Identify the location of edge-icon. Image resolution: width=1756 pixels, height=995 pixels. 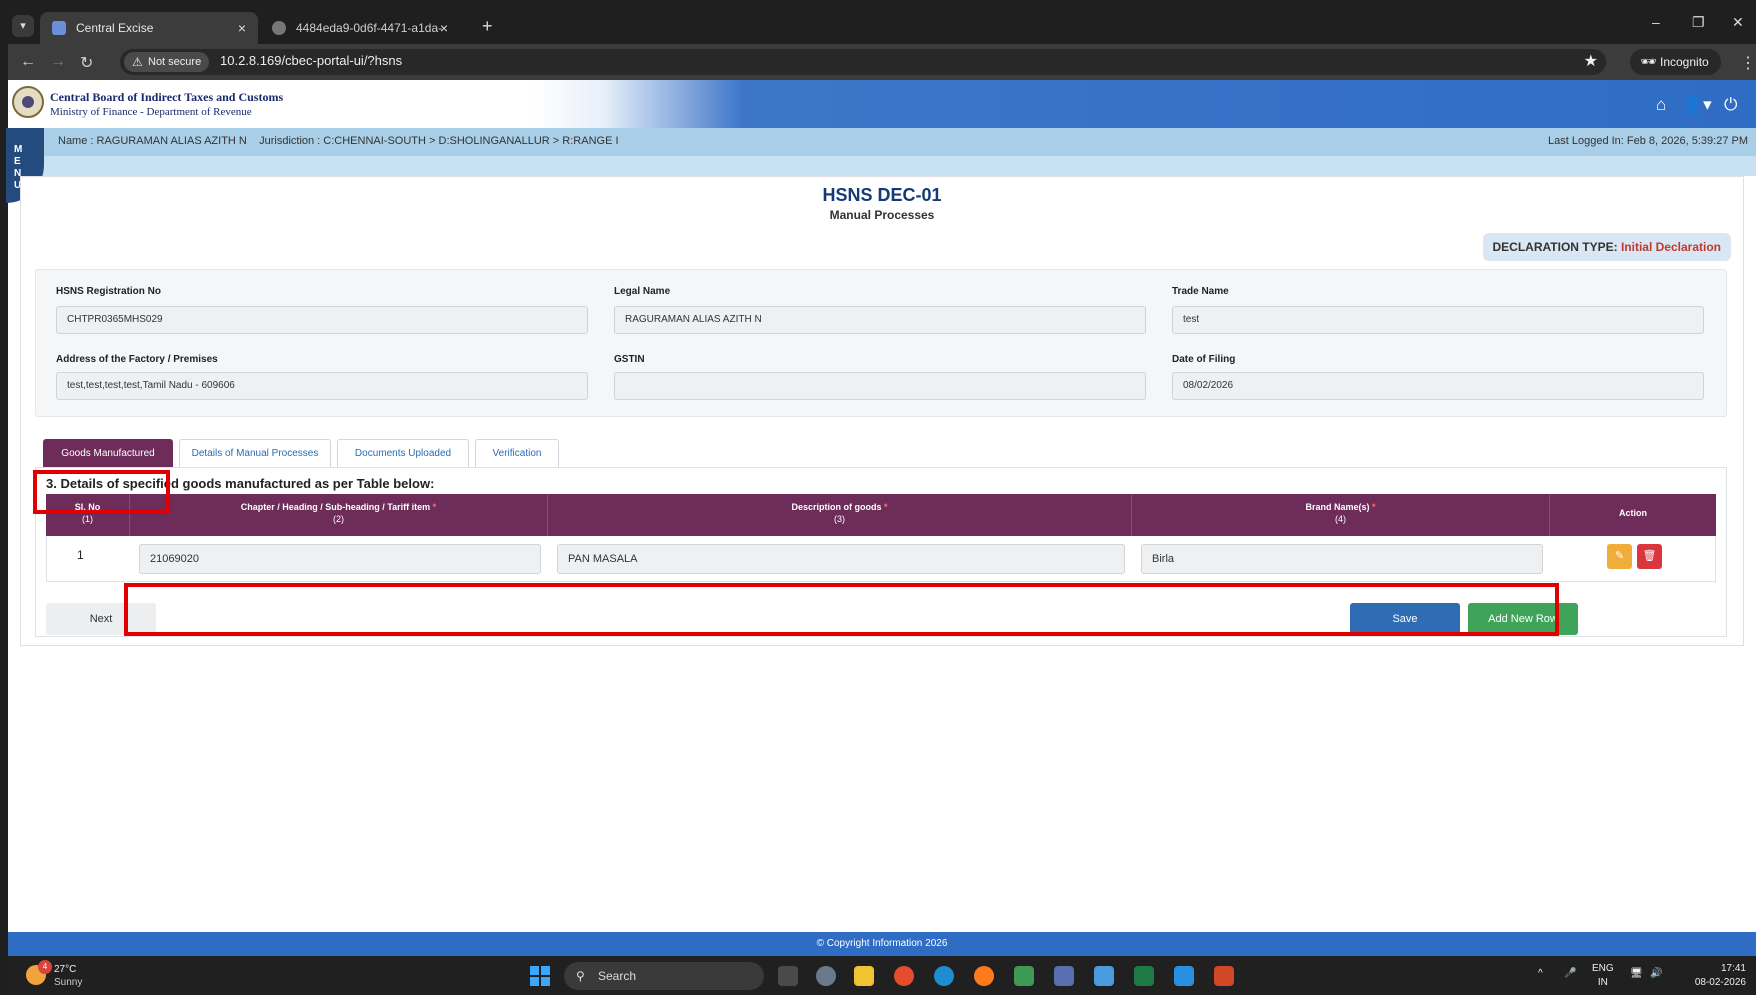
(944, 976).